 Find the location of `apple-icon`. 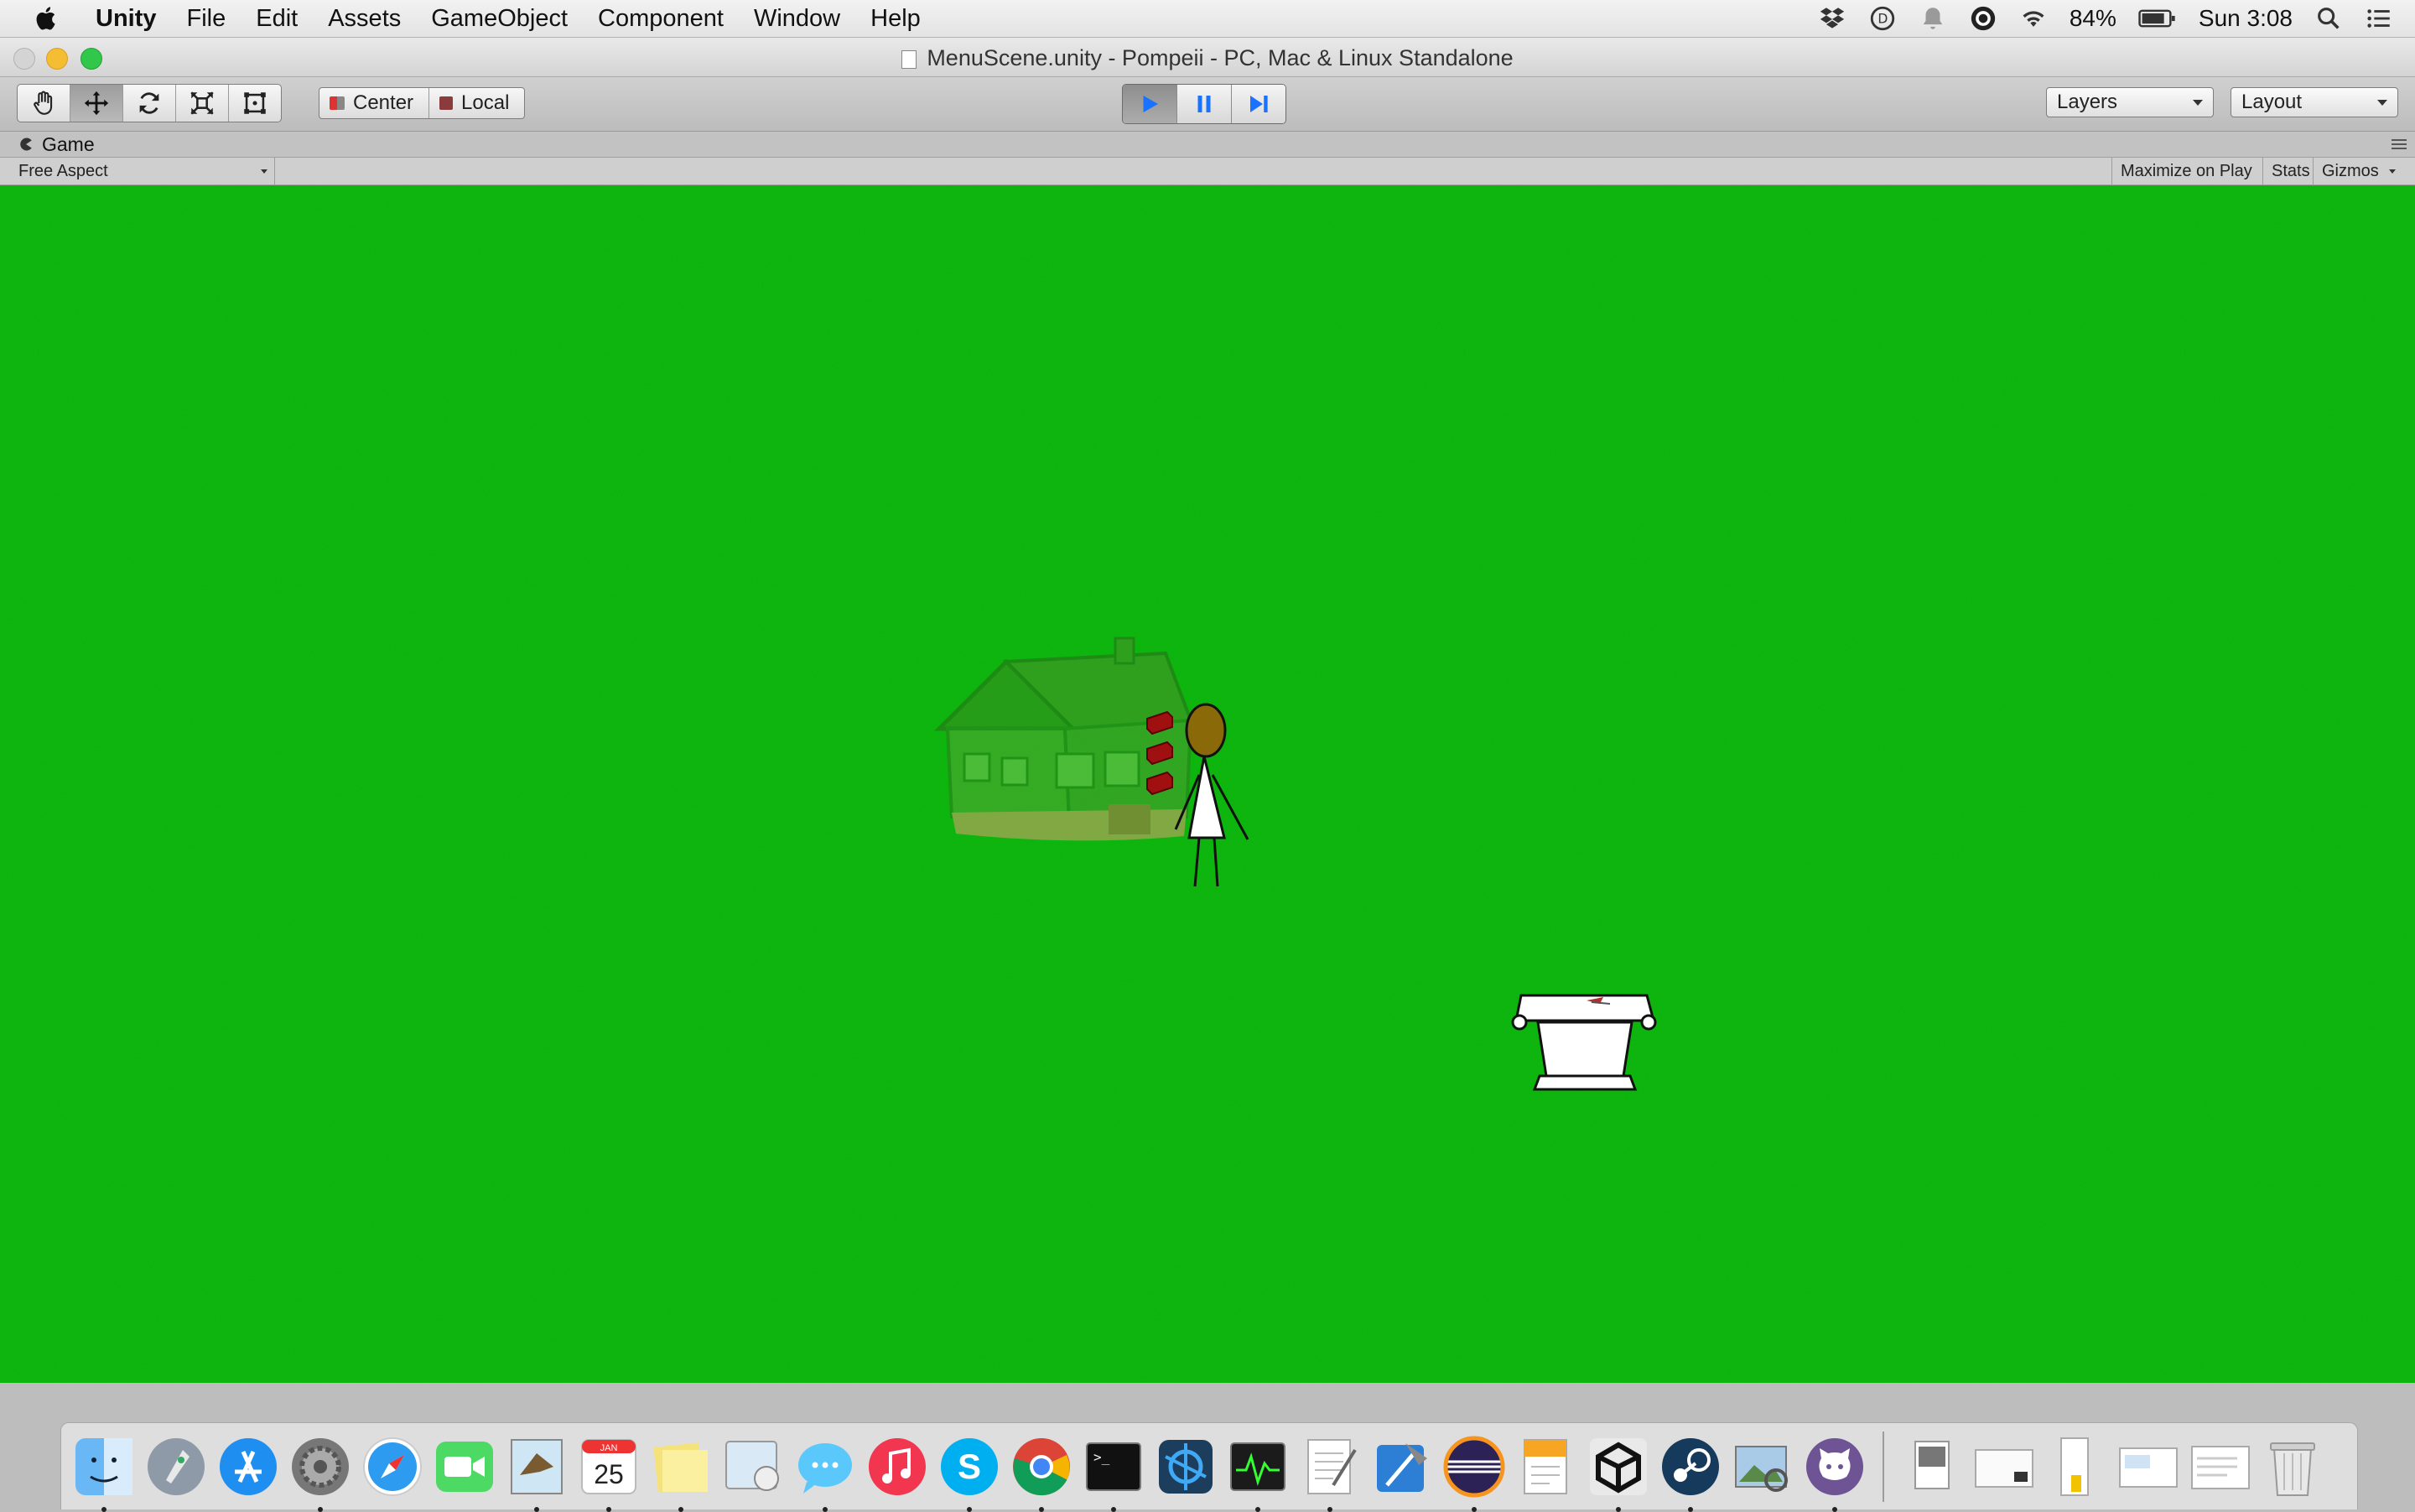

apple-icon is located at coordinates (46, 18).